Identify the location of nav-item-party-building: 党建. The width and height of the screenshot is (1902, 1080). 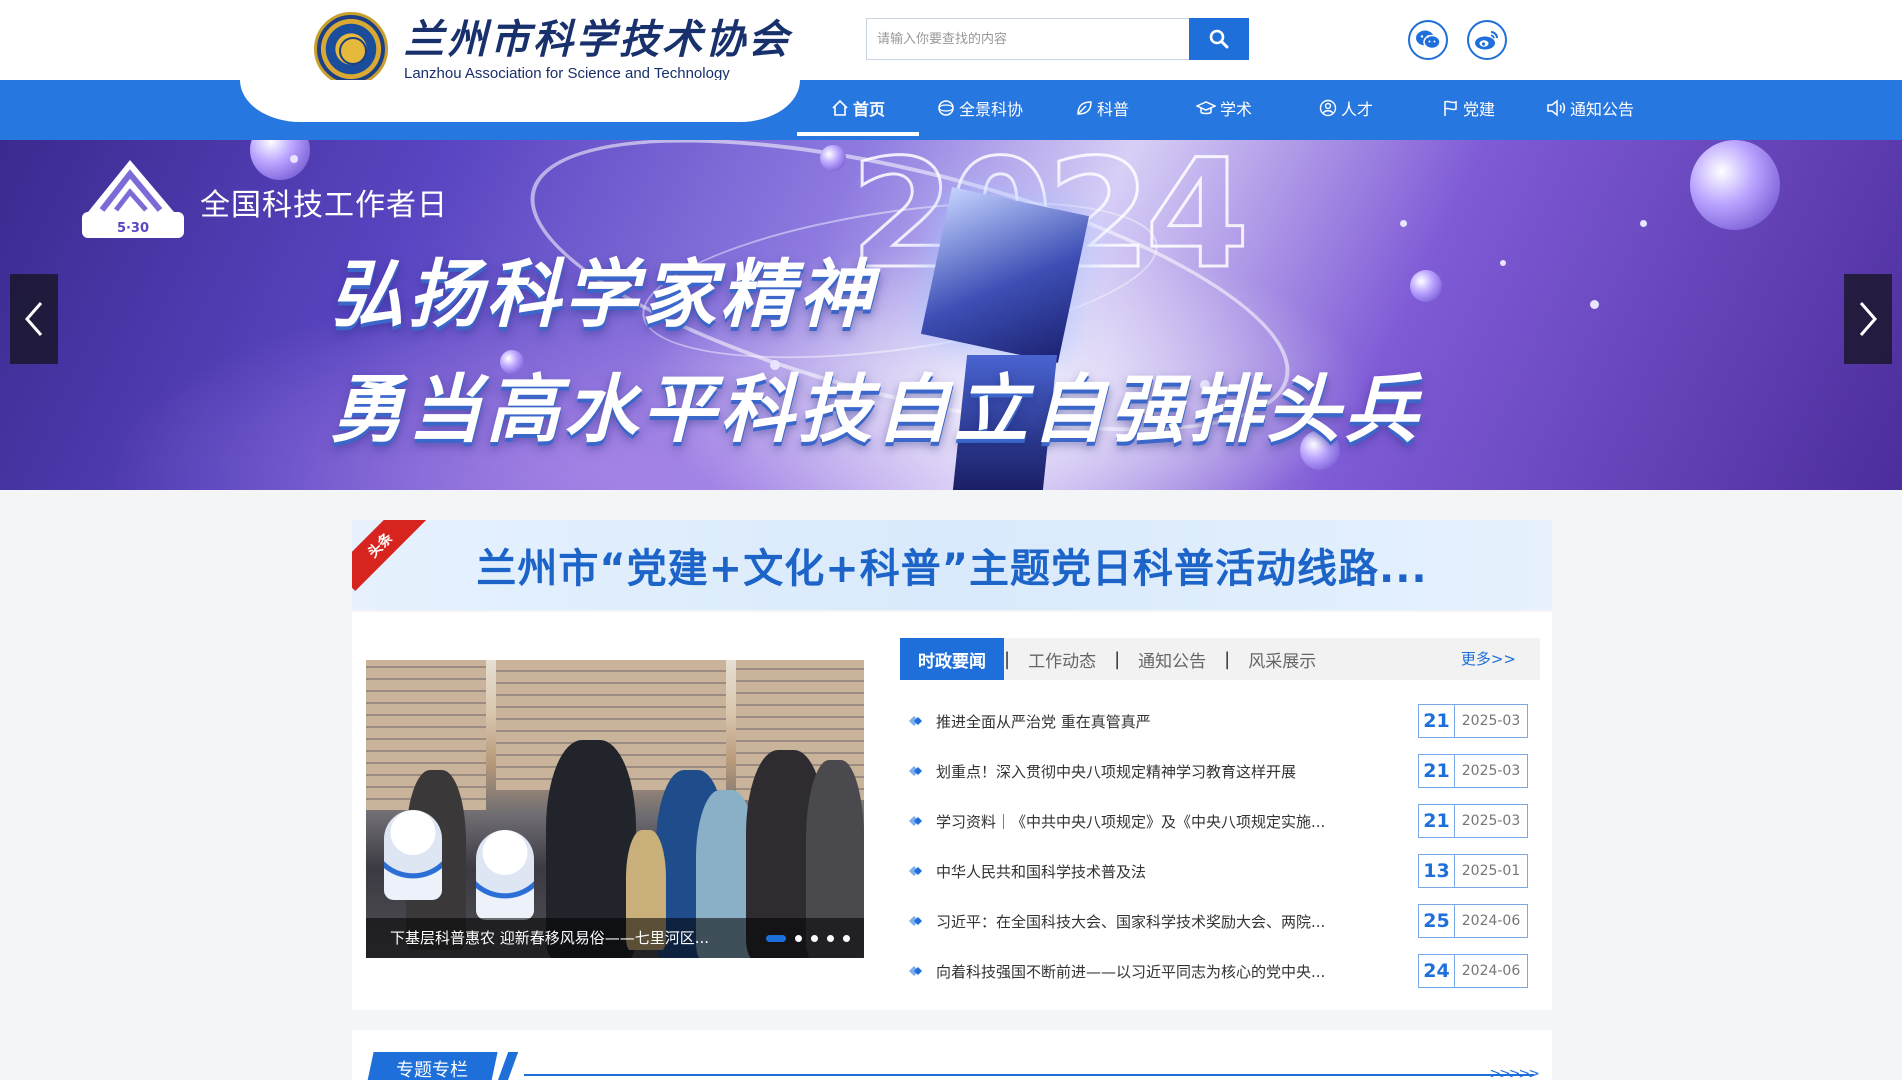
(1468, 108).